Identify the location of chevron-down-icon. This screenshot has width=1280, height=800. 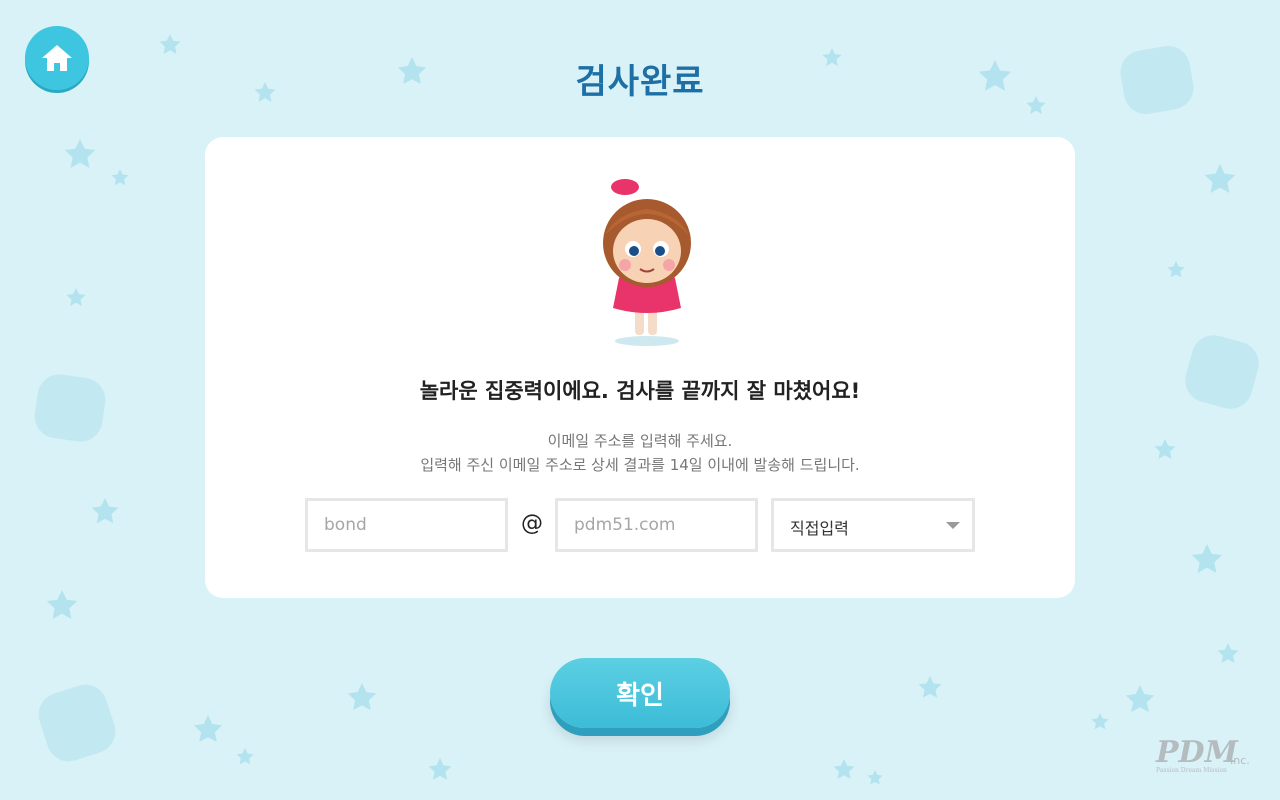
(953, 525).